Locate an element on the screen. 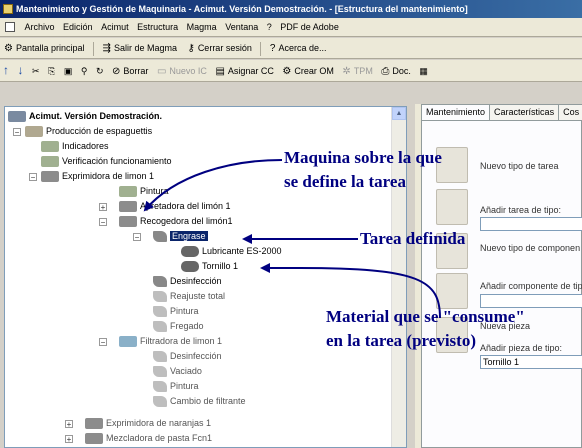 This screenshot has width=582, height=448. tree-node-filtradora: Filtradora de limon 1 is located at coordinates (170, 341).